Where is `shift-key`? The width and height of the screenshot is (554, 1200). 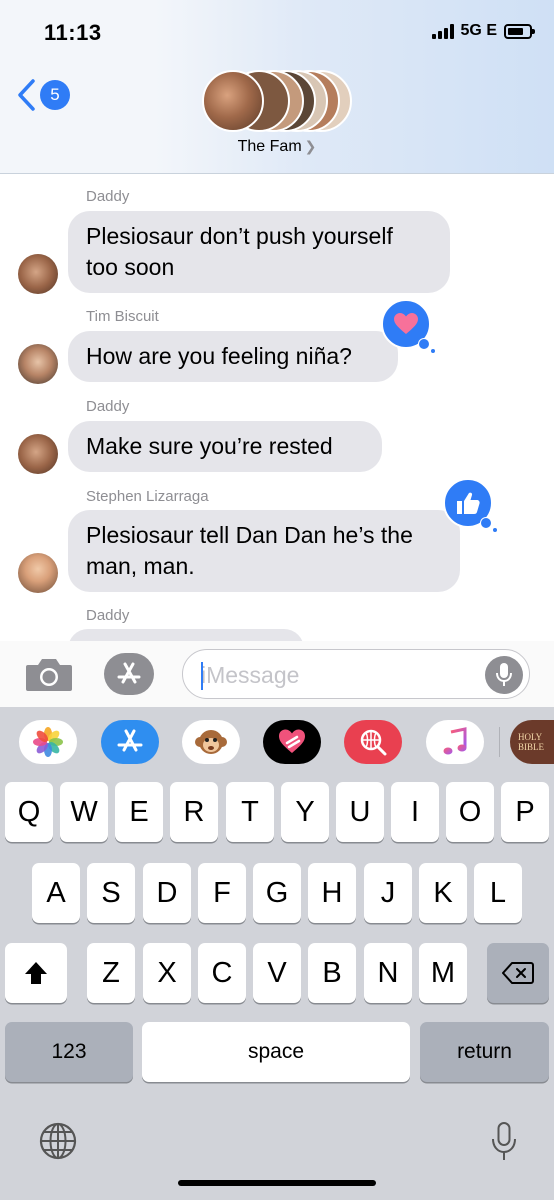
shift-key is located at coordinates (36, 973).